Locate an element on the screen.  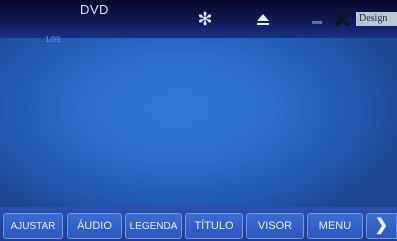
close-icon is located at coordinates (342, 19).